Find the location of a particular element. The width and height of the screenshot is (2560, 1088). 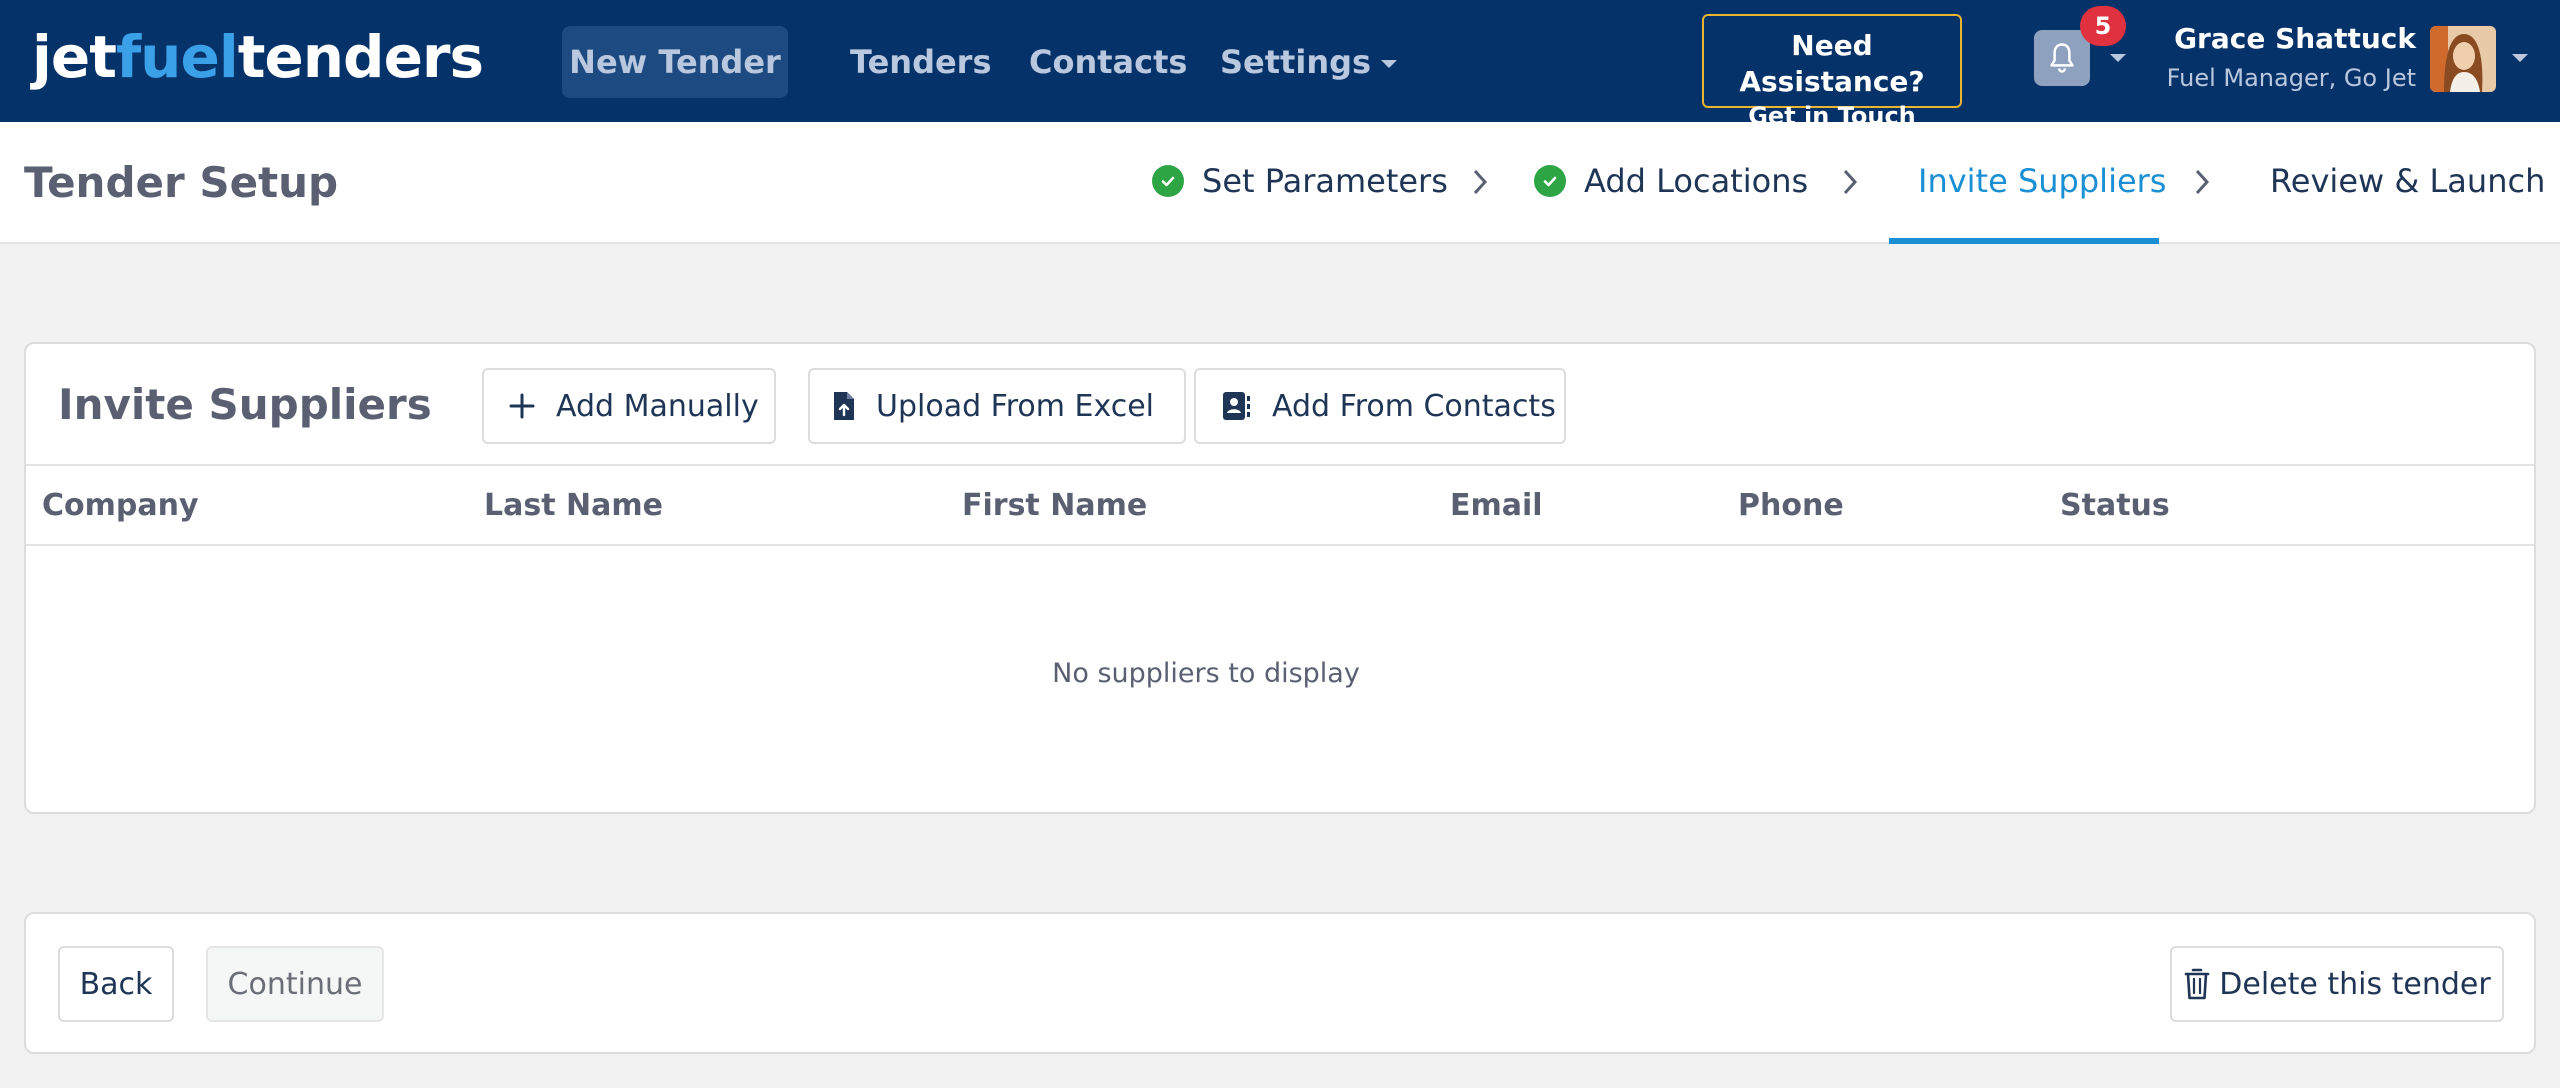

avatar-image is located at coordinates (2463, 59).